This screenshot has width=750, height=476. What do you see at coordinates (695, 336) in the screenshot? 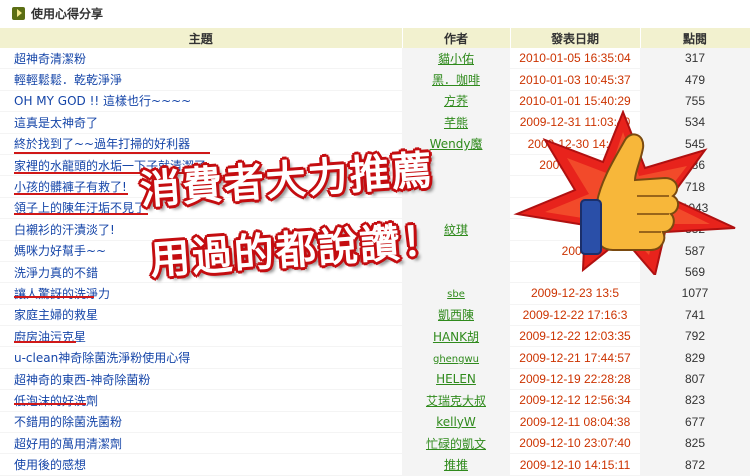
I see `view-count: 792` at bounding box center [695, 336].